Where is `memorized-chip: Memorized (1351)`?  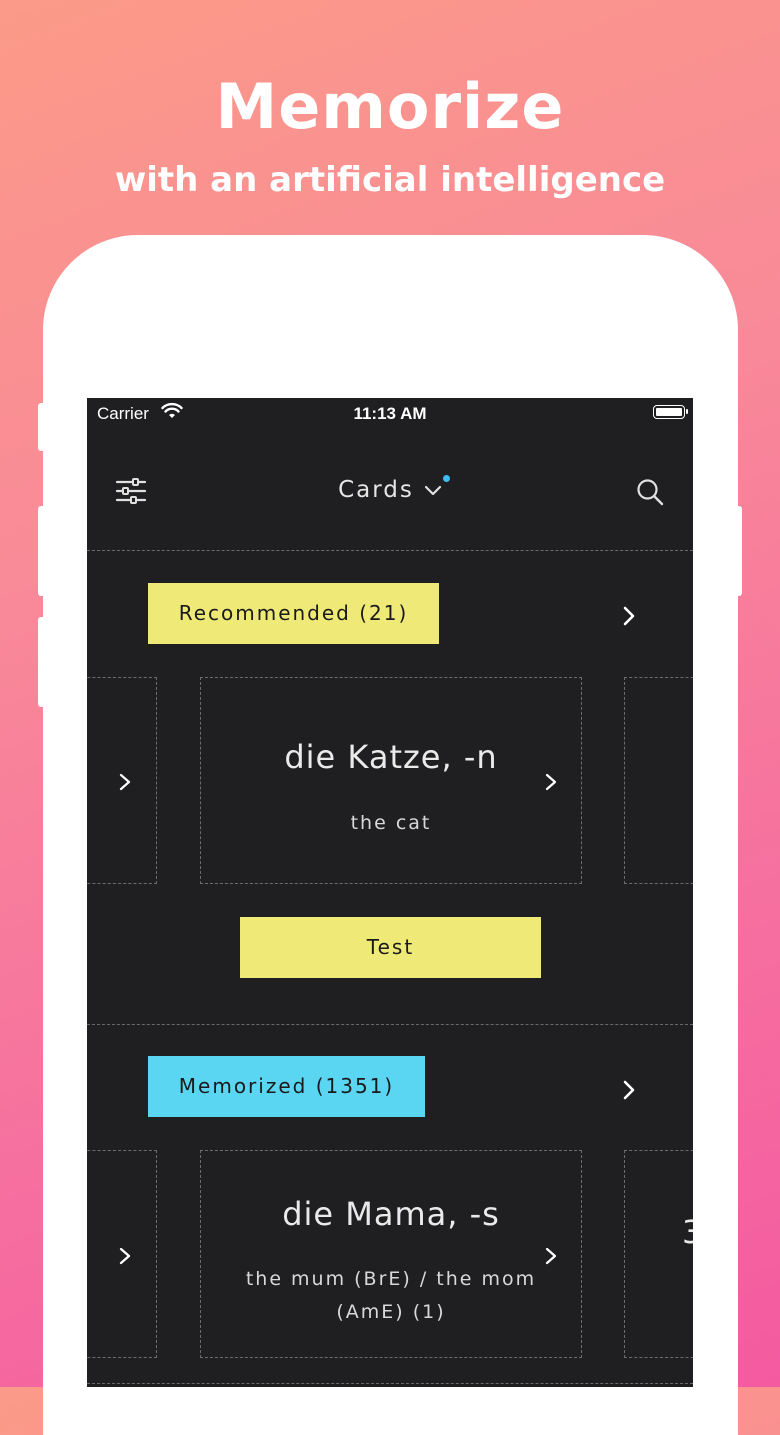
memorized-chip: Memorized (1351) is located at coordinates (286, 1086).